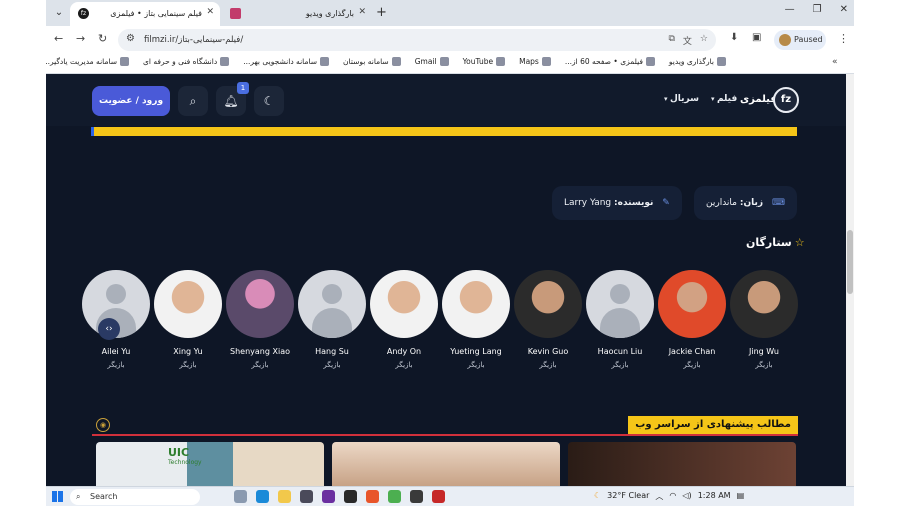 The width and height of the screenshot is (900, 506). Describe the element at coordinates (714, 496) in the screenshot. I see `clock: 1:28 AM` at that location.